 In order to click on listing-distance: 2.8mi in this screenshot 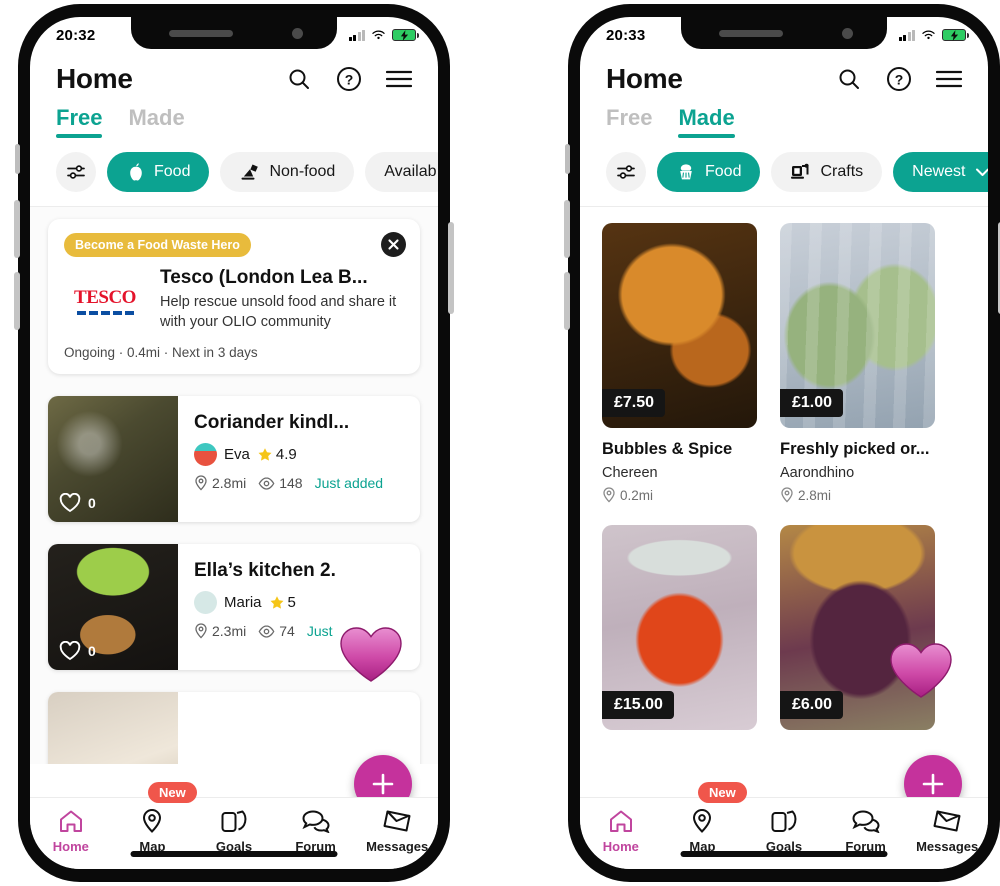, I will do `click(220, 483)`.